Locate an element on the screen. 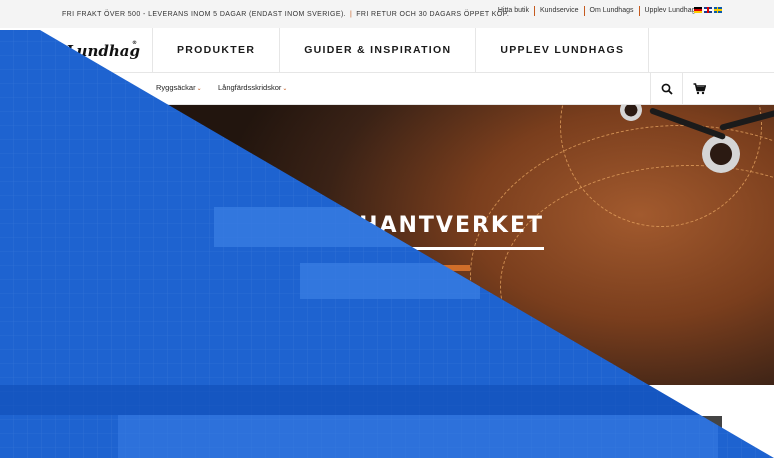 This screenshot has width=774, height=458. logo-text: Lundhags is located at coordinates (102, 51).